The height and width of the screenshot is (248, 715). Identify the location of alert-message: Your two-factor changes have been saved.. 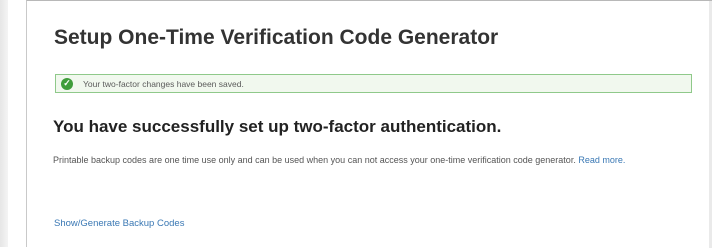
(163, 83).